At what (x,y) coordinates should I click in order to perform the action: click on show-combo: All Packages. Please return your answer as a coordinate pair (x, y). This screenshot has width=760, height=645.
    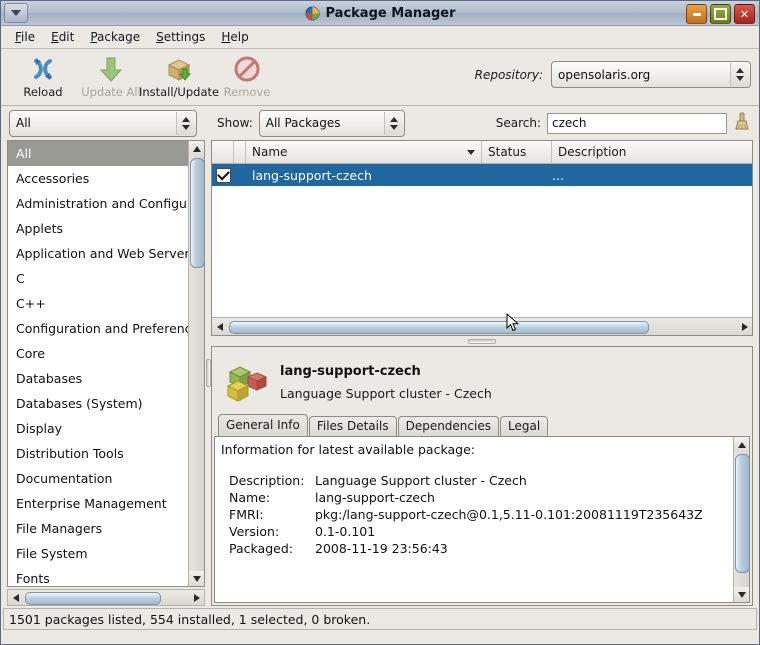
    Looking at the image, I should click on (331, 123).